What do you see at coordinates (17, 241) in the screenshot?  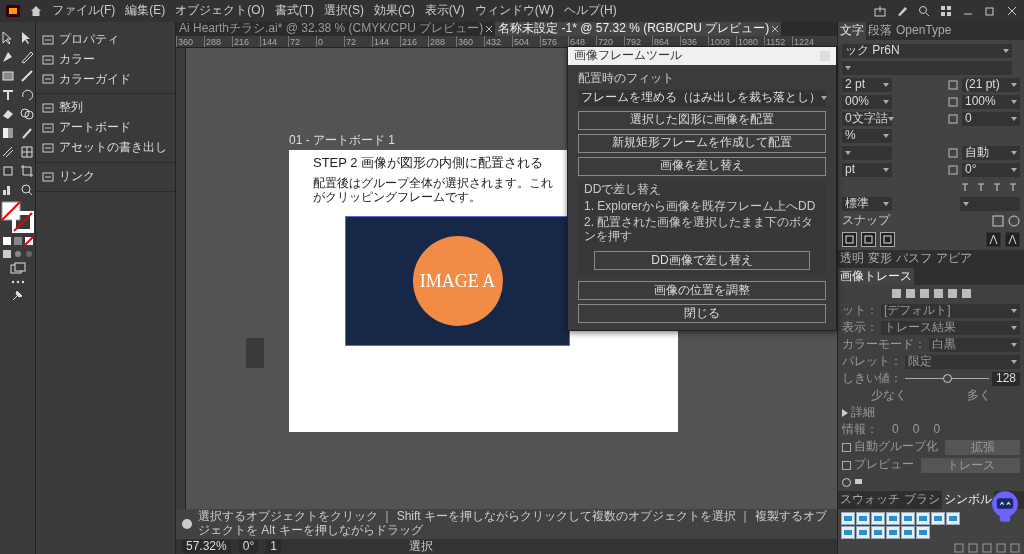 I see `color-mode-icon` at bounding box center [17, 241].